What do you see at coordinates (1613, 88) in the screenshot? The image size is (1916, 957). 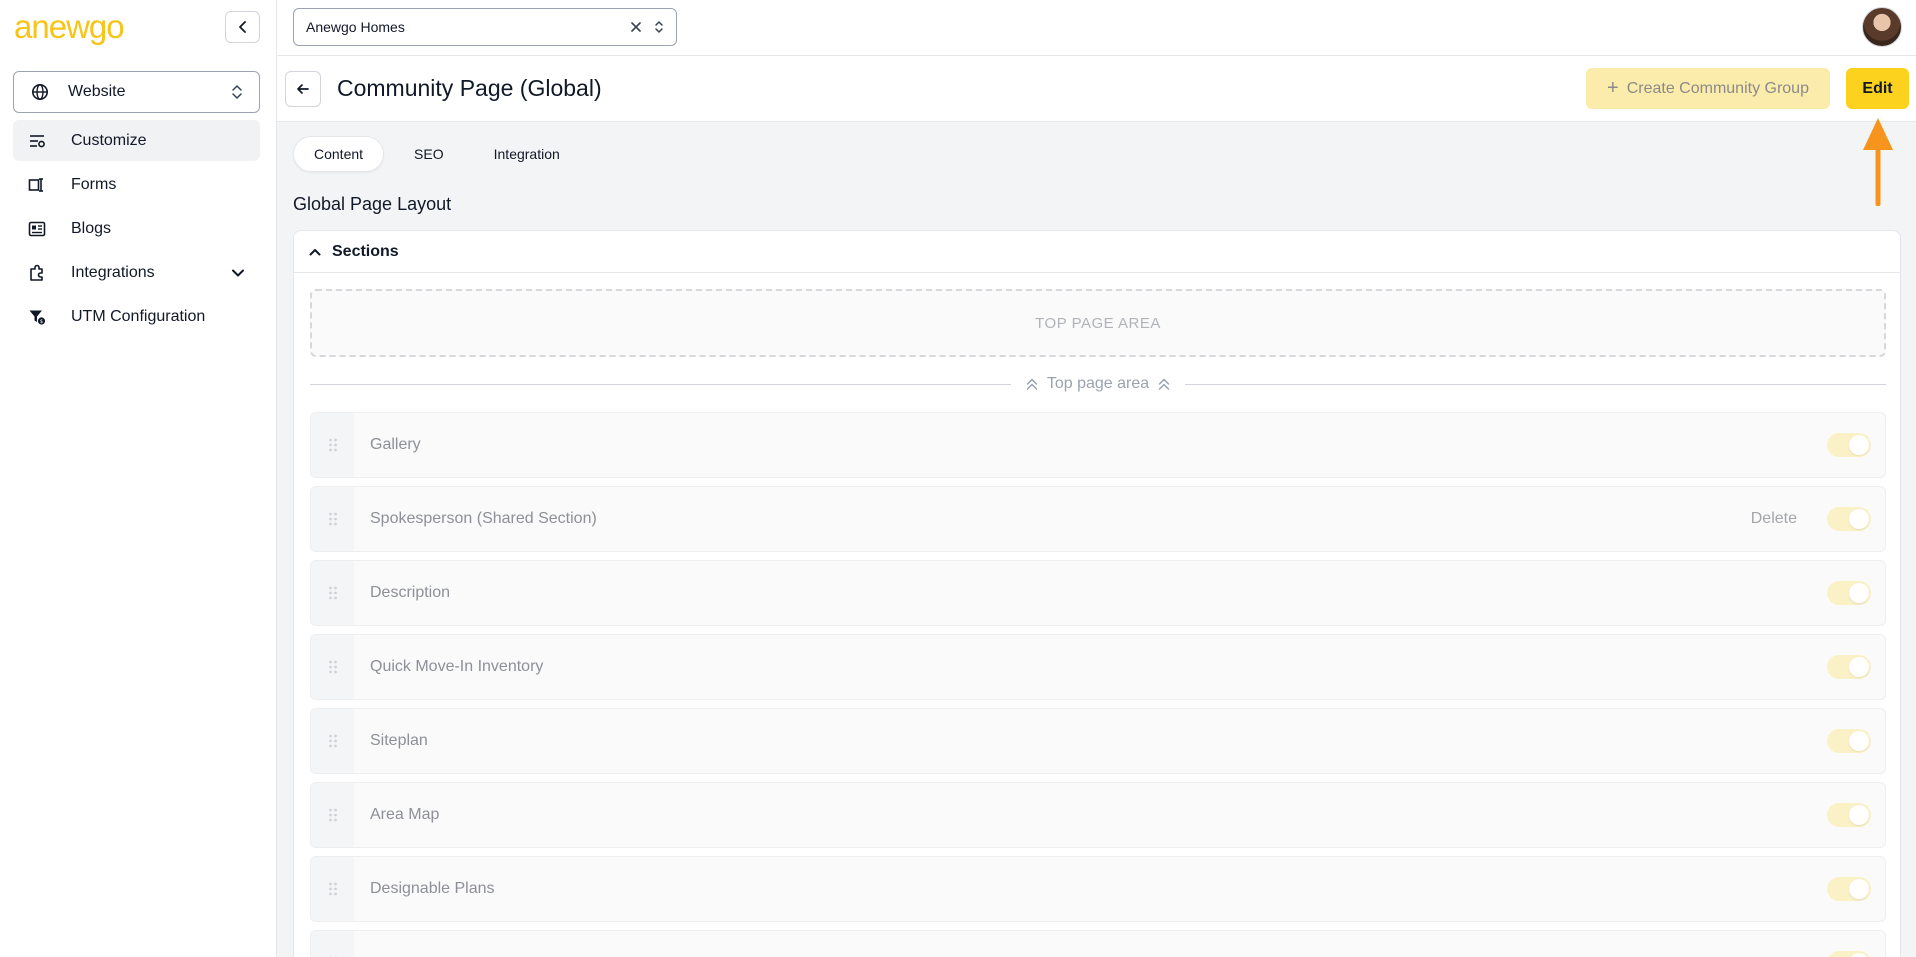 I see `plus-icon: +` at bounding box center [1613, 88].